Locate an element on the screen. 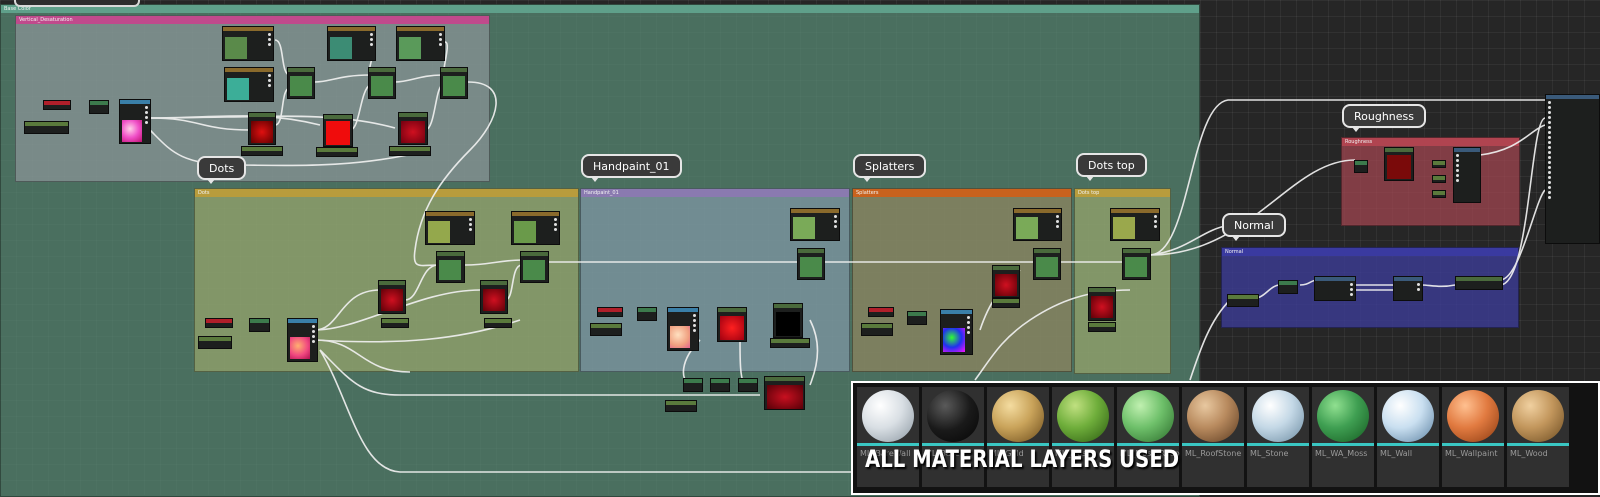  bubble-dots-top: Dots top is located at coordinates (1111, 167).